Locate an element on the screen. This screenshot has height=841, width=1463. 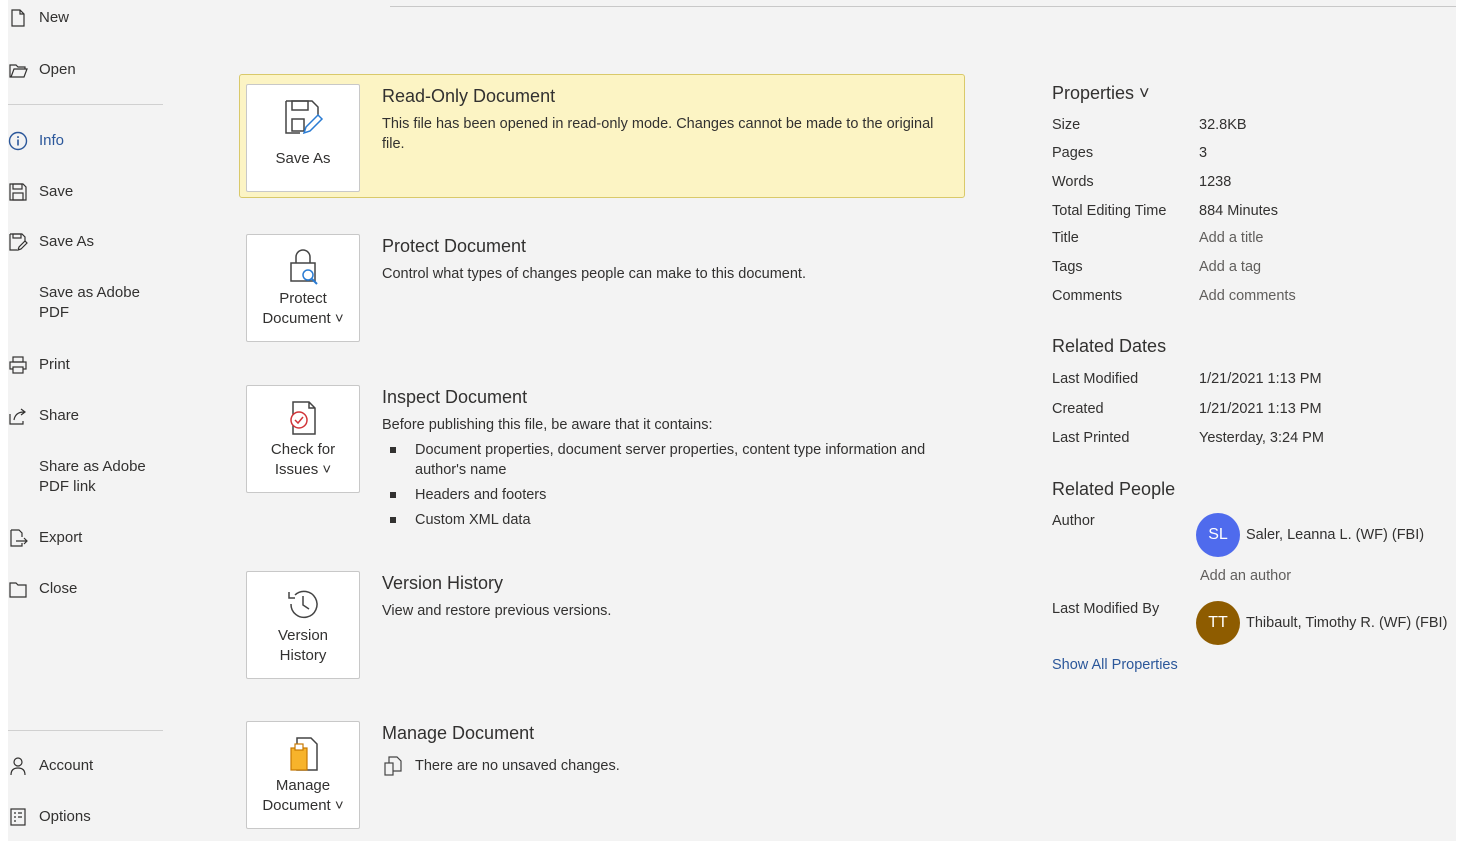
nav-label: Account is located at coordinates (66, 765).